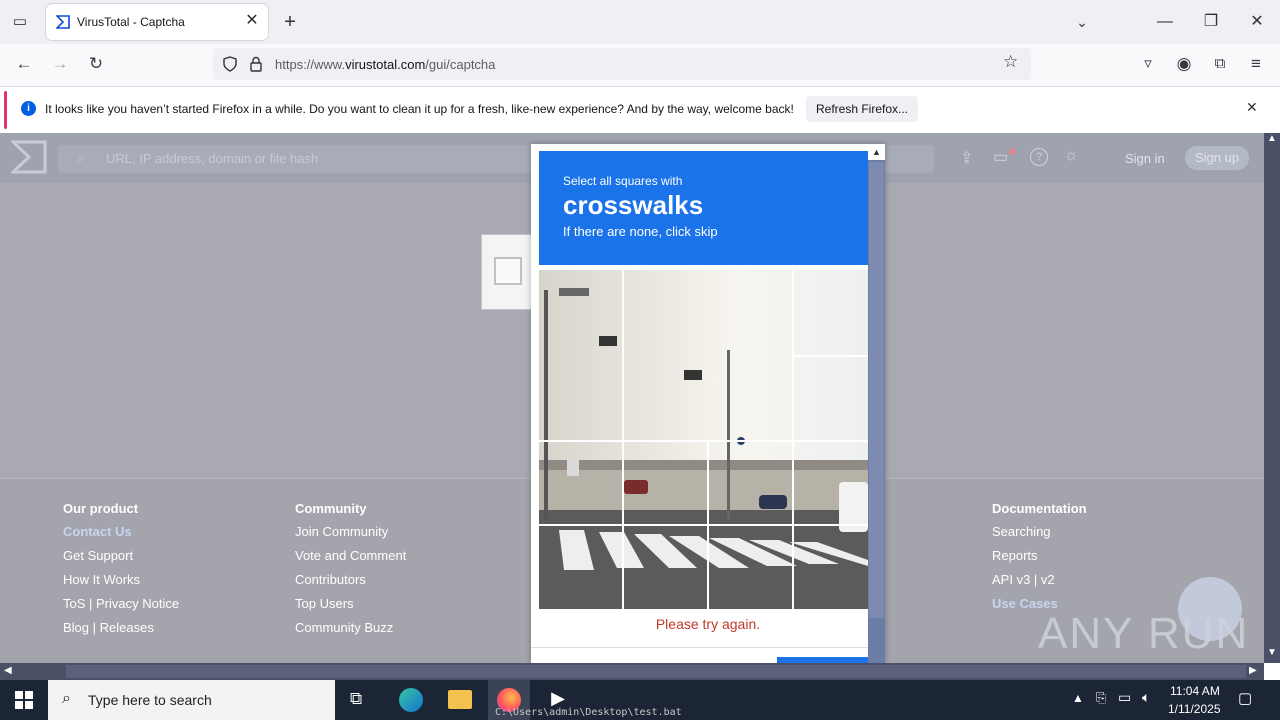  What do you see at coordinates (708, 624) in the screenshot?
I see `captcha-error-message: Please try again.` at bounding box center [708, 624].